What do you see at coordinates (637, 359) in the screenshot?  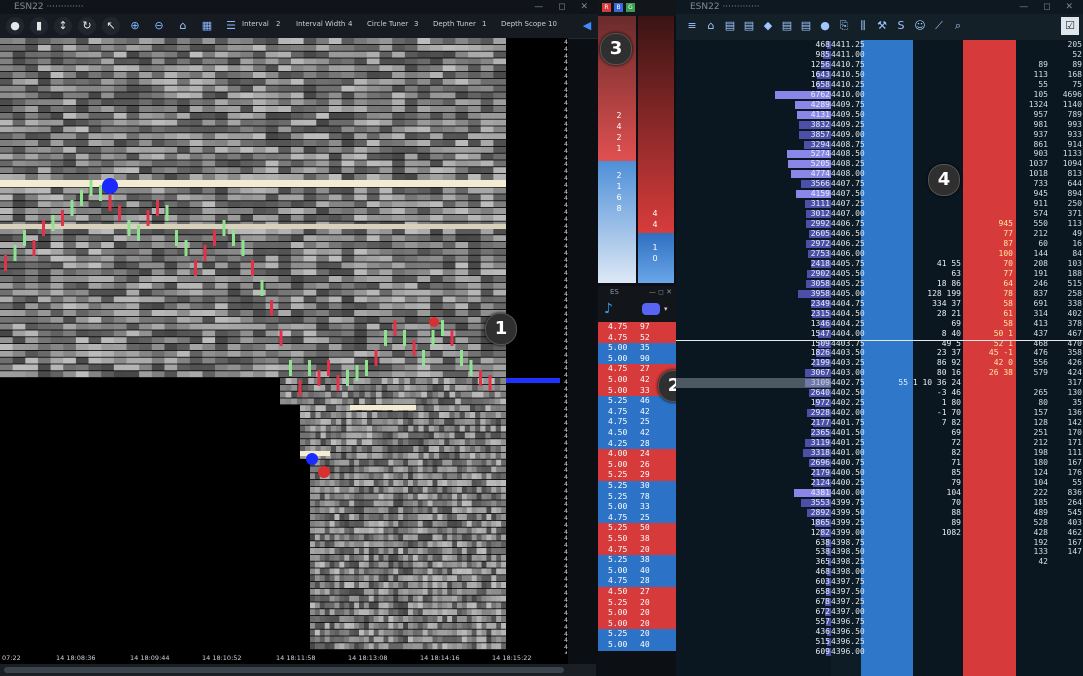 I see `tape-row: 5.00 90` at bounding box center [637, 359].